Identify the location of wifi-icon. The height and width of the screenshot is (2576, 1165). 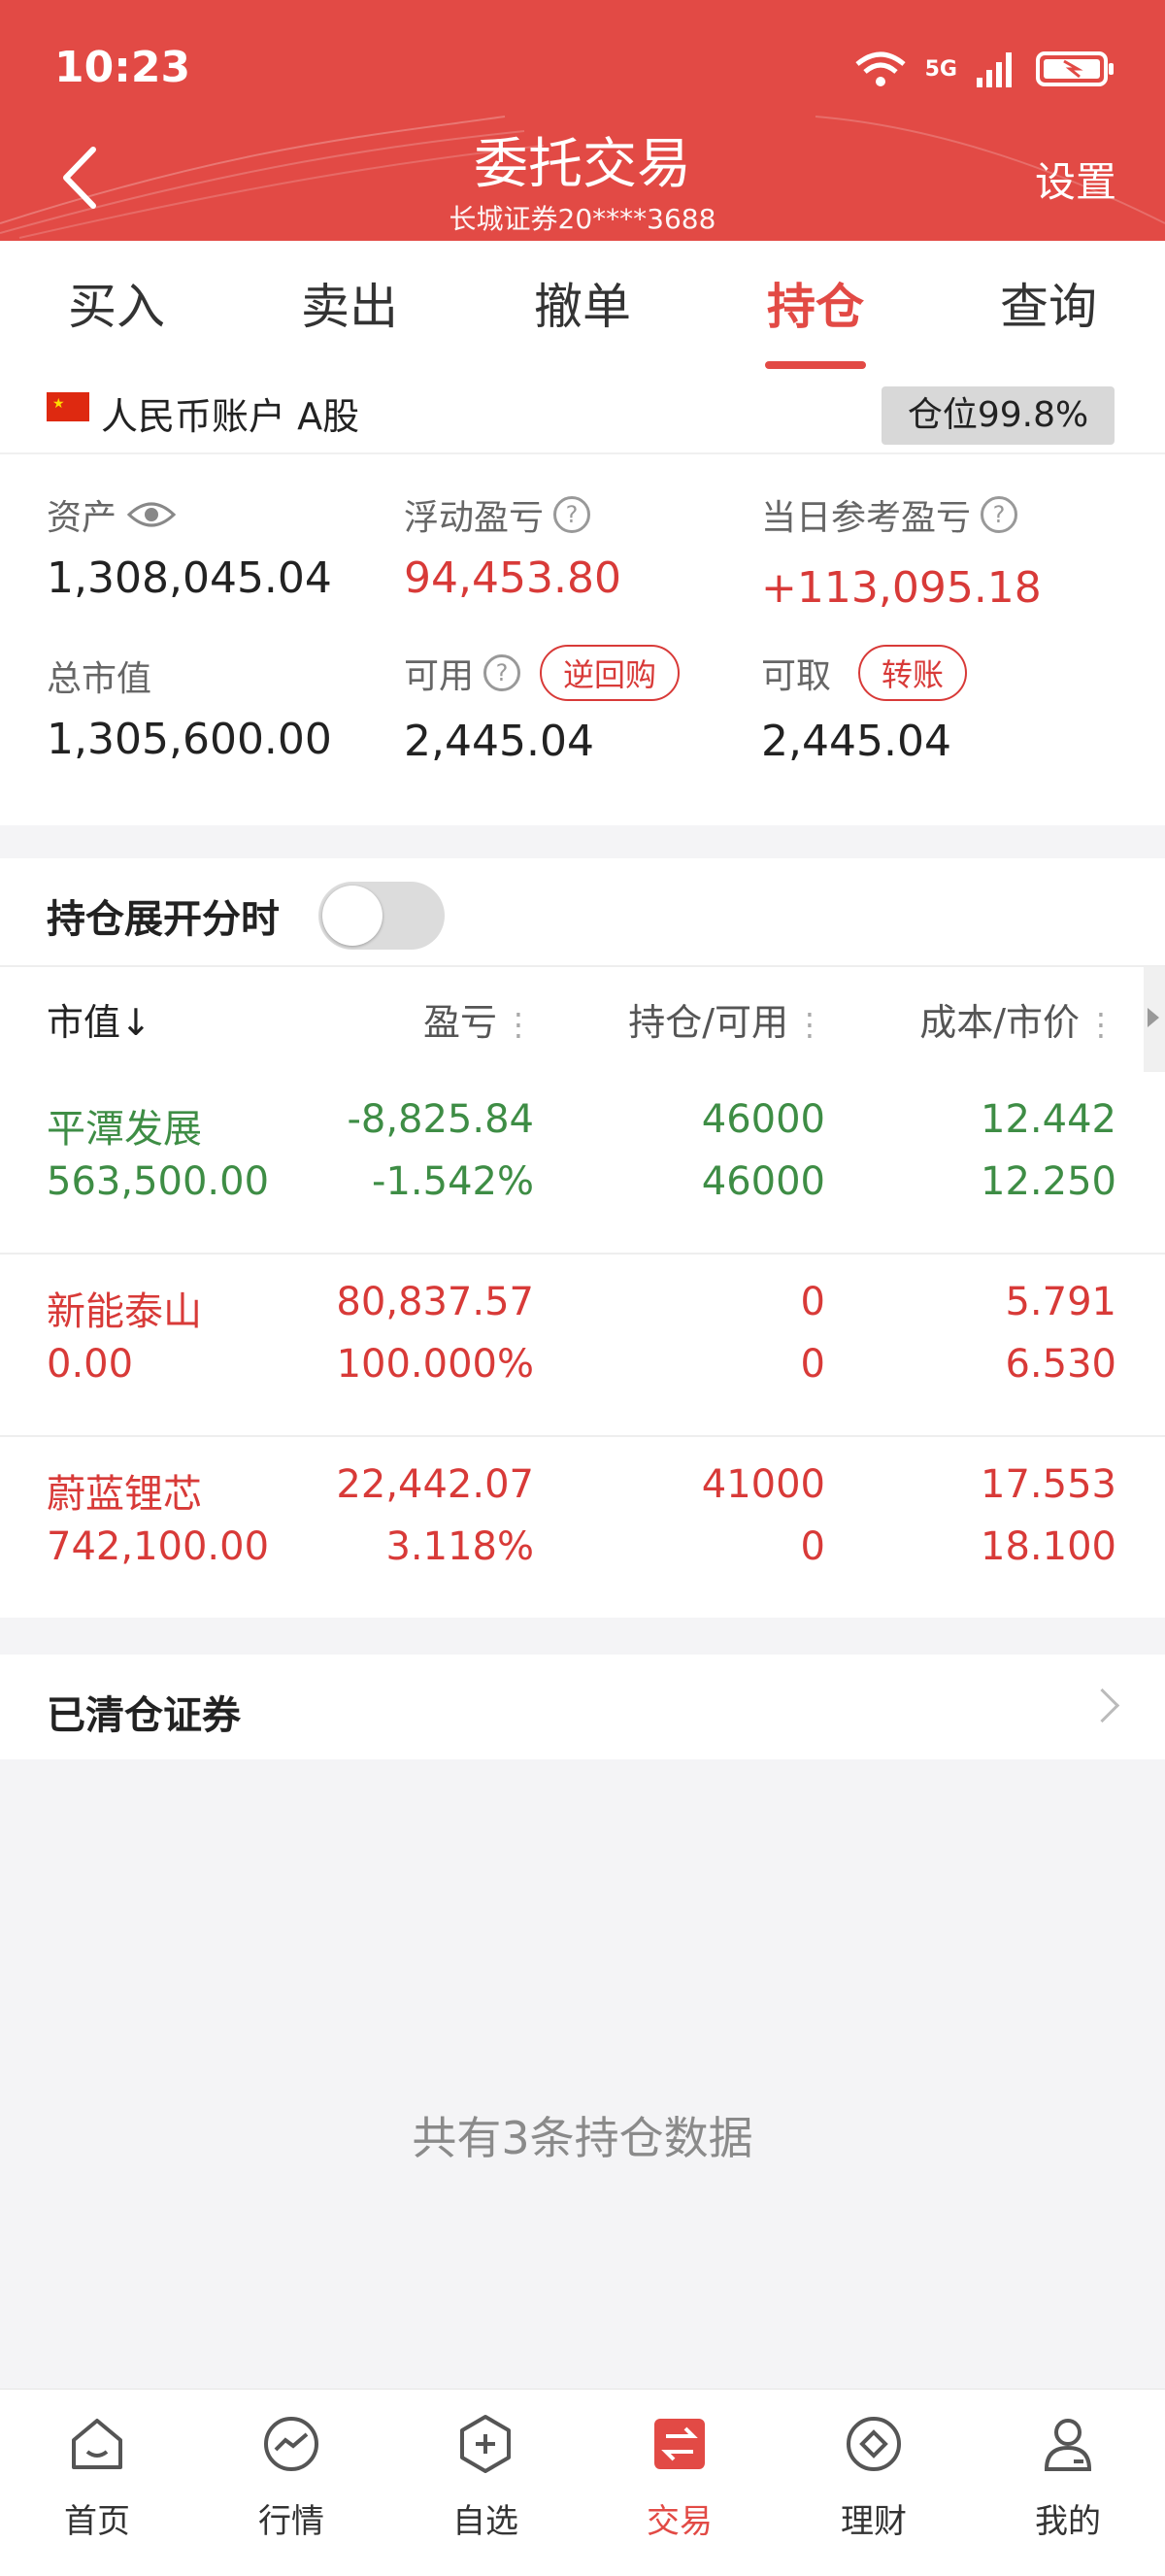
(880, 69).